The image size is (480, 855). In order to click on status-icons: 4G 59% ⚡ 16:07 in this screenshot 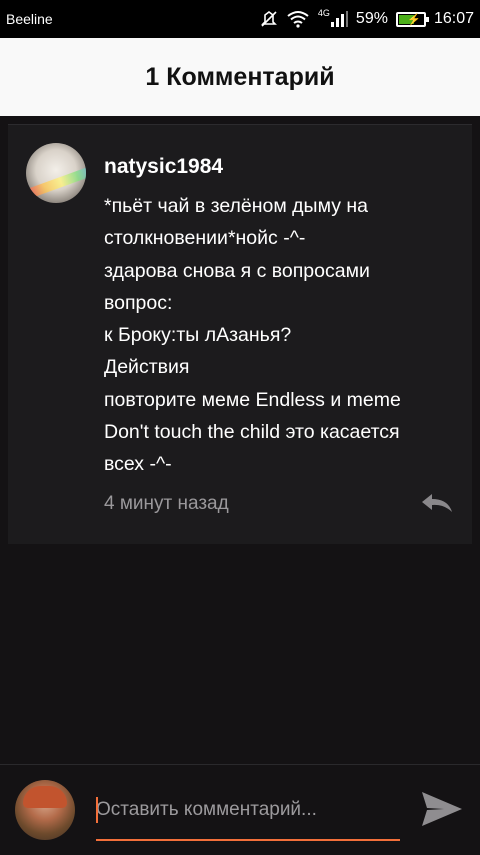, I will do `click(367, 18)`.